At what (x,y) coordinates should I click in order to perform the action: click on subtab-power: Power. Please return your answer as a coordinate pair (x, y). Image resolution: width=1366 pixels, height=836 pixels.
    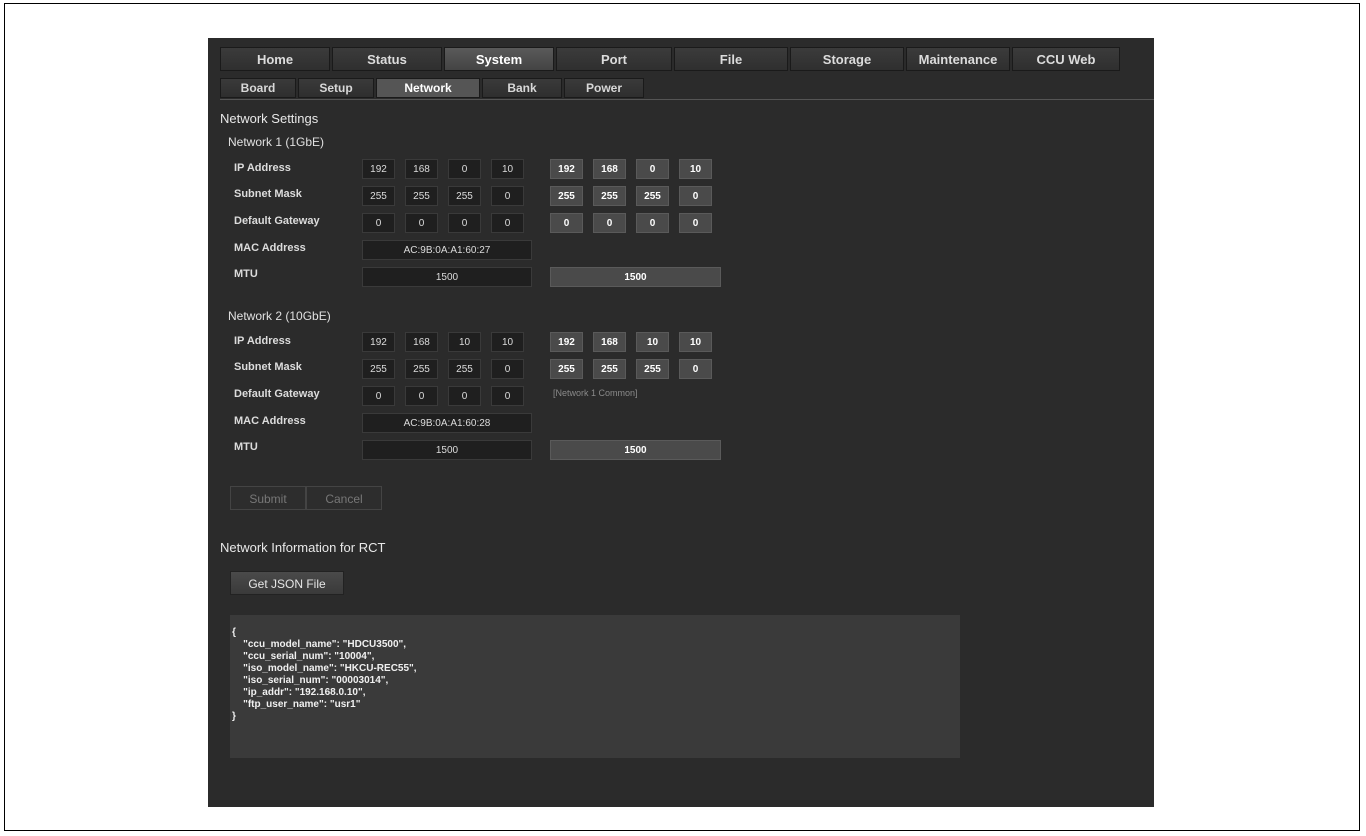
    Looking at the image, I should click on (604, 88).